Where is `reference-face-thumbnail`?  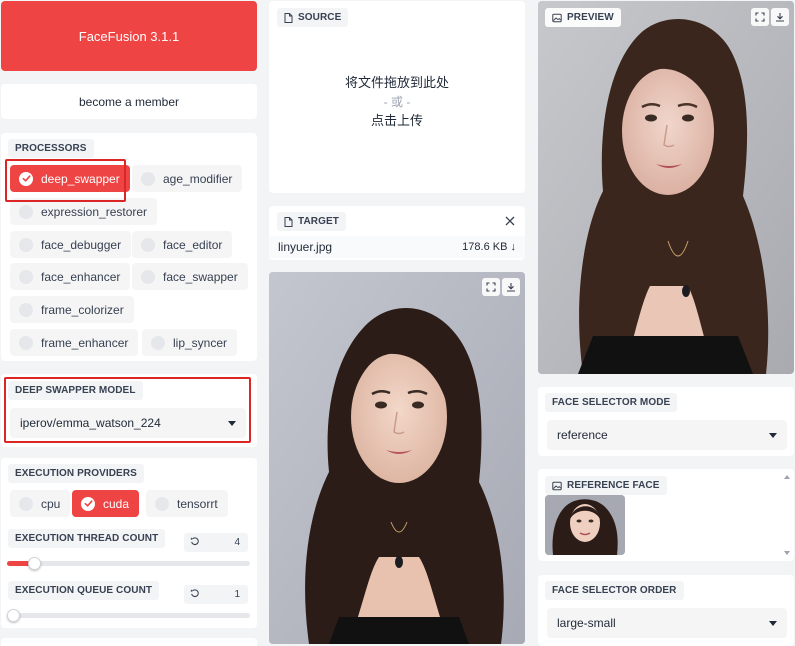
reference-face-thumbnail is located at coordinates (585, 525).